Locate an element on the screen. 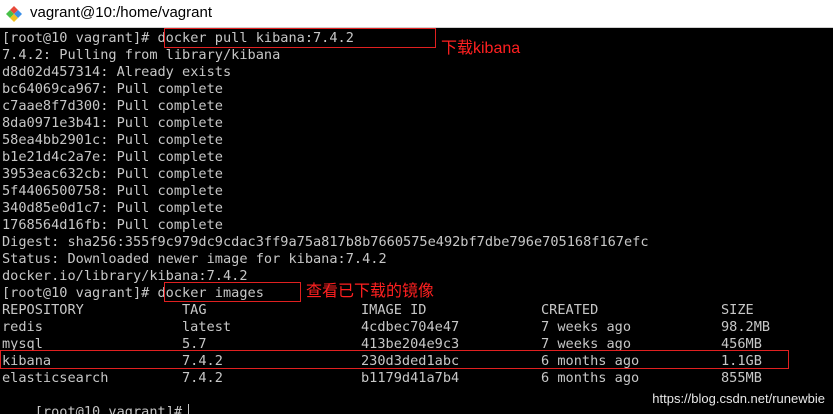 This screenshot has width=833, height=414. cell-size: 98.2MB is located at coordinates (746, 327).